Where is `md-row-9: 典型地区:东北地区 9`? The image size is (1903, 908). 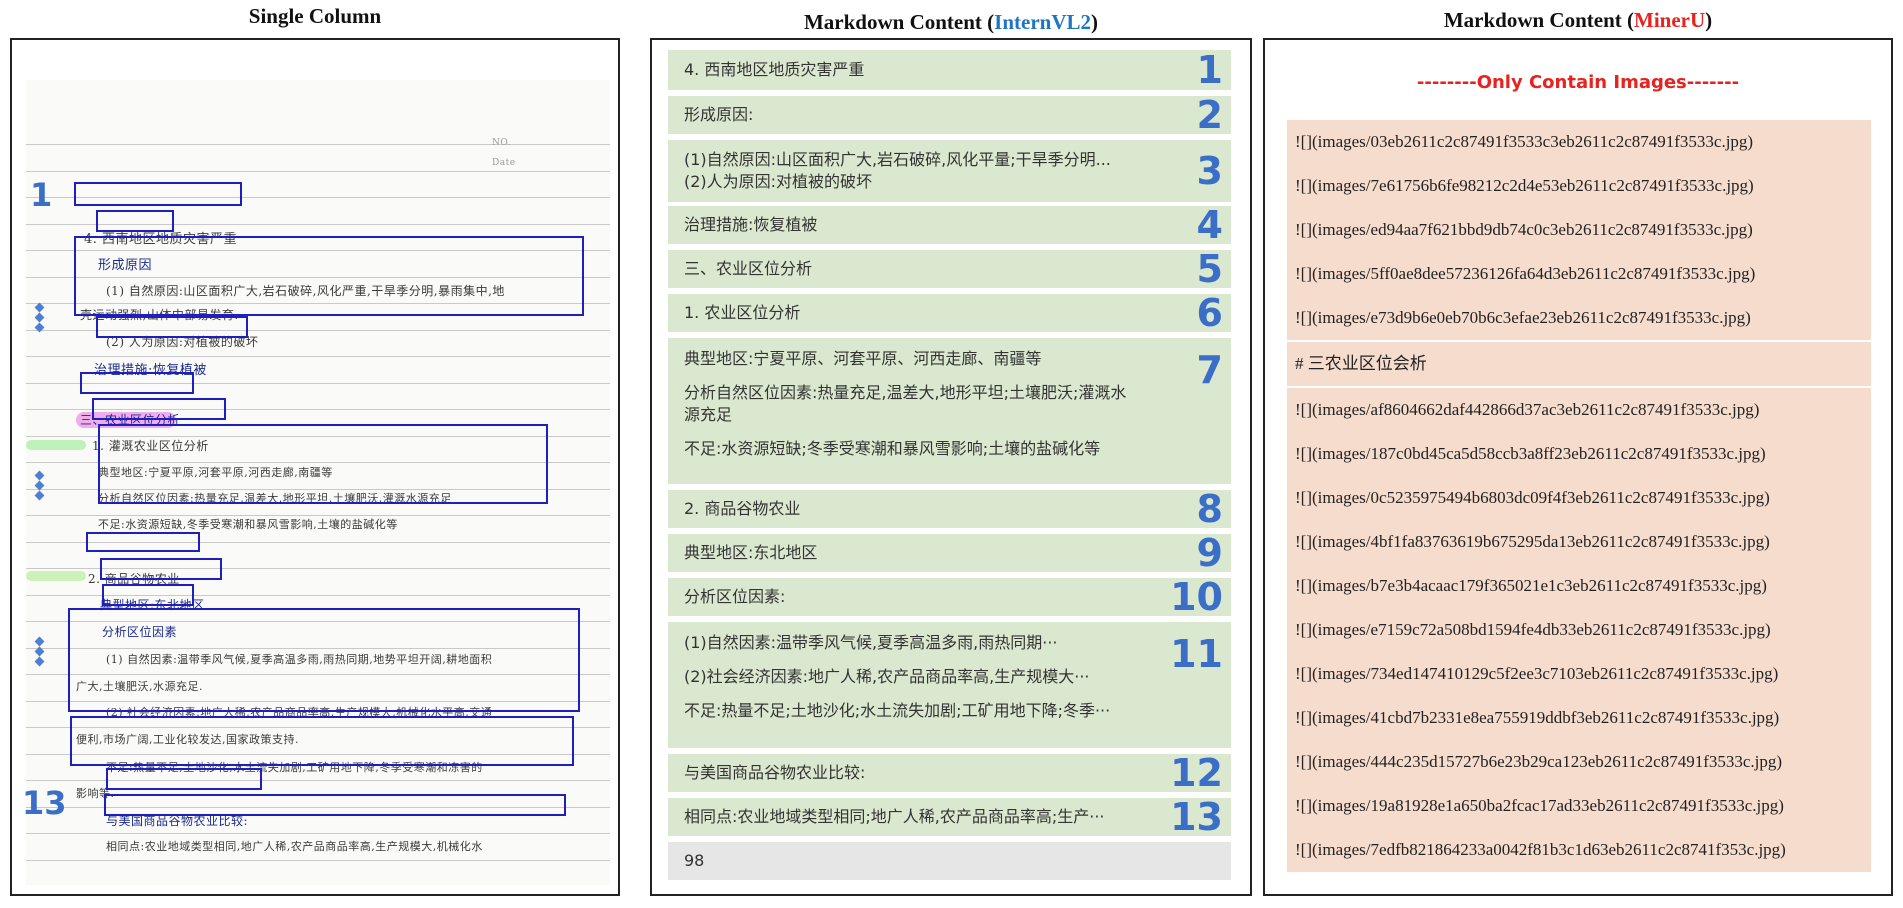 md-row-9: 典型地区:东北地区 9 is located at coordinates (949, 553).